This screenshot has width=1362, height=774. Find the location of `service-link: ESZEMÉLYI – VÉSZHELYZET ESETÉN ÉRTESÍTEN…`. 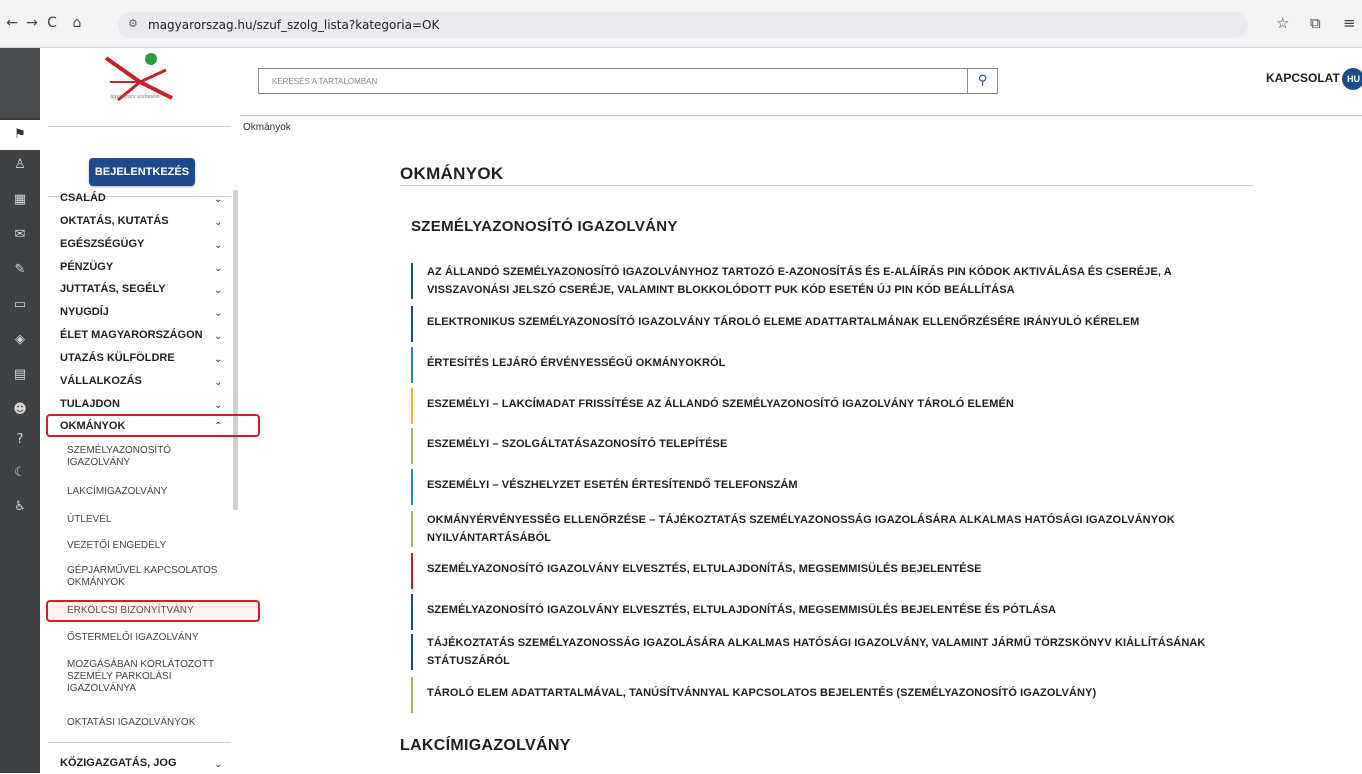

service-link: ESZEMÉLYI – VÉSZHELYZET ESETÉN ÉRTESÍTEN… is located at coordinates (831, 487).